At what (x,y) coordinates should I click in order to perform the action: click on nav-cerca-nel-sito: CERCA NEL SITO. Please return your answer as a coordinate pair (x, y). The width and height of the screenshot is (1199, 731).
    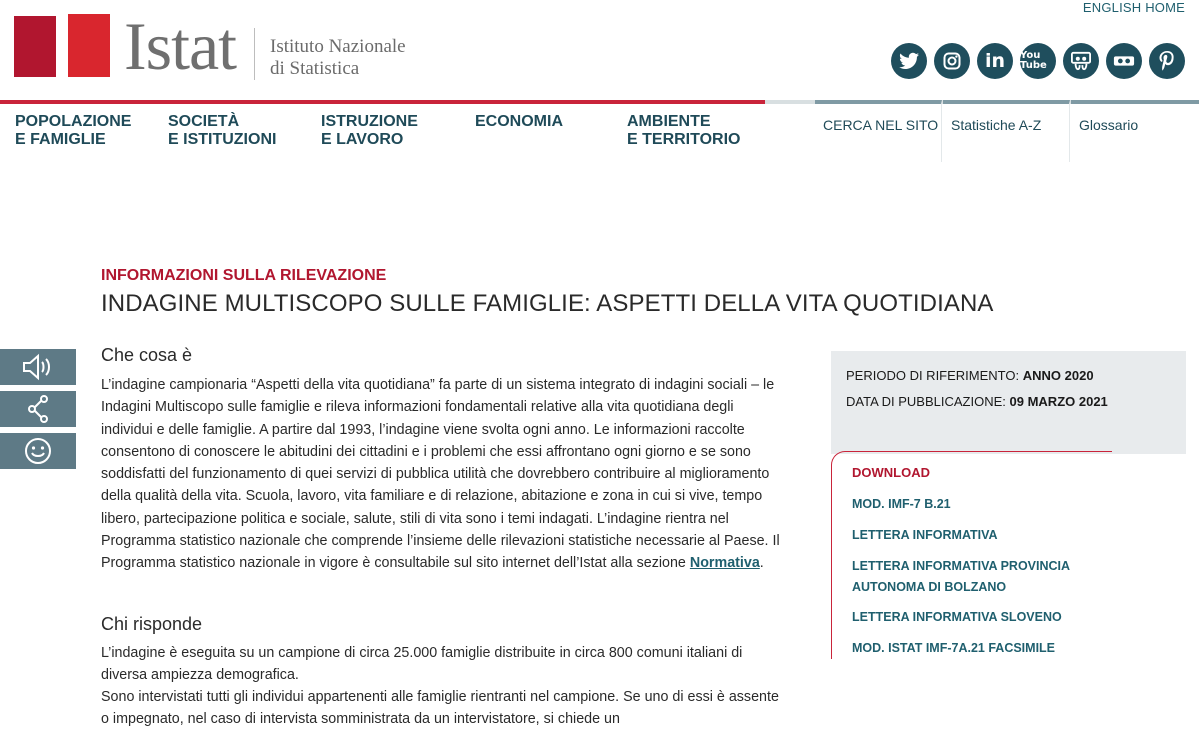
    Looking at the image, I should click on (878, 131).